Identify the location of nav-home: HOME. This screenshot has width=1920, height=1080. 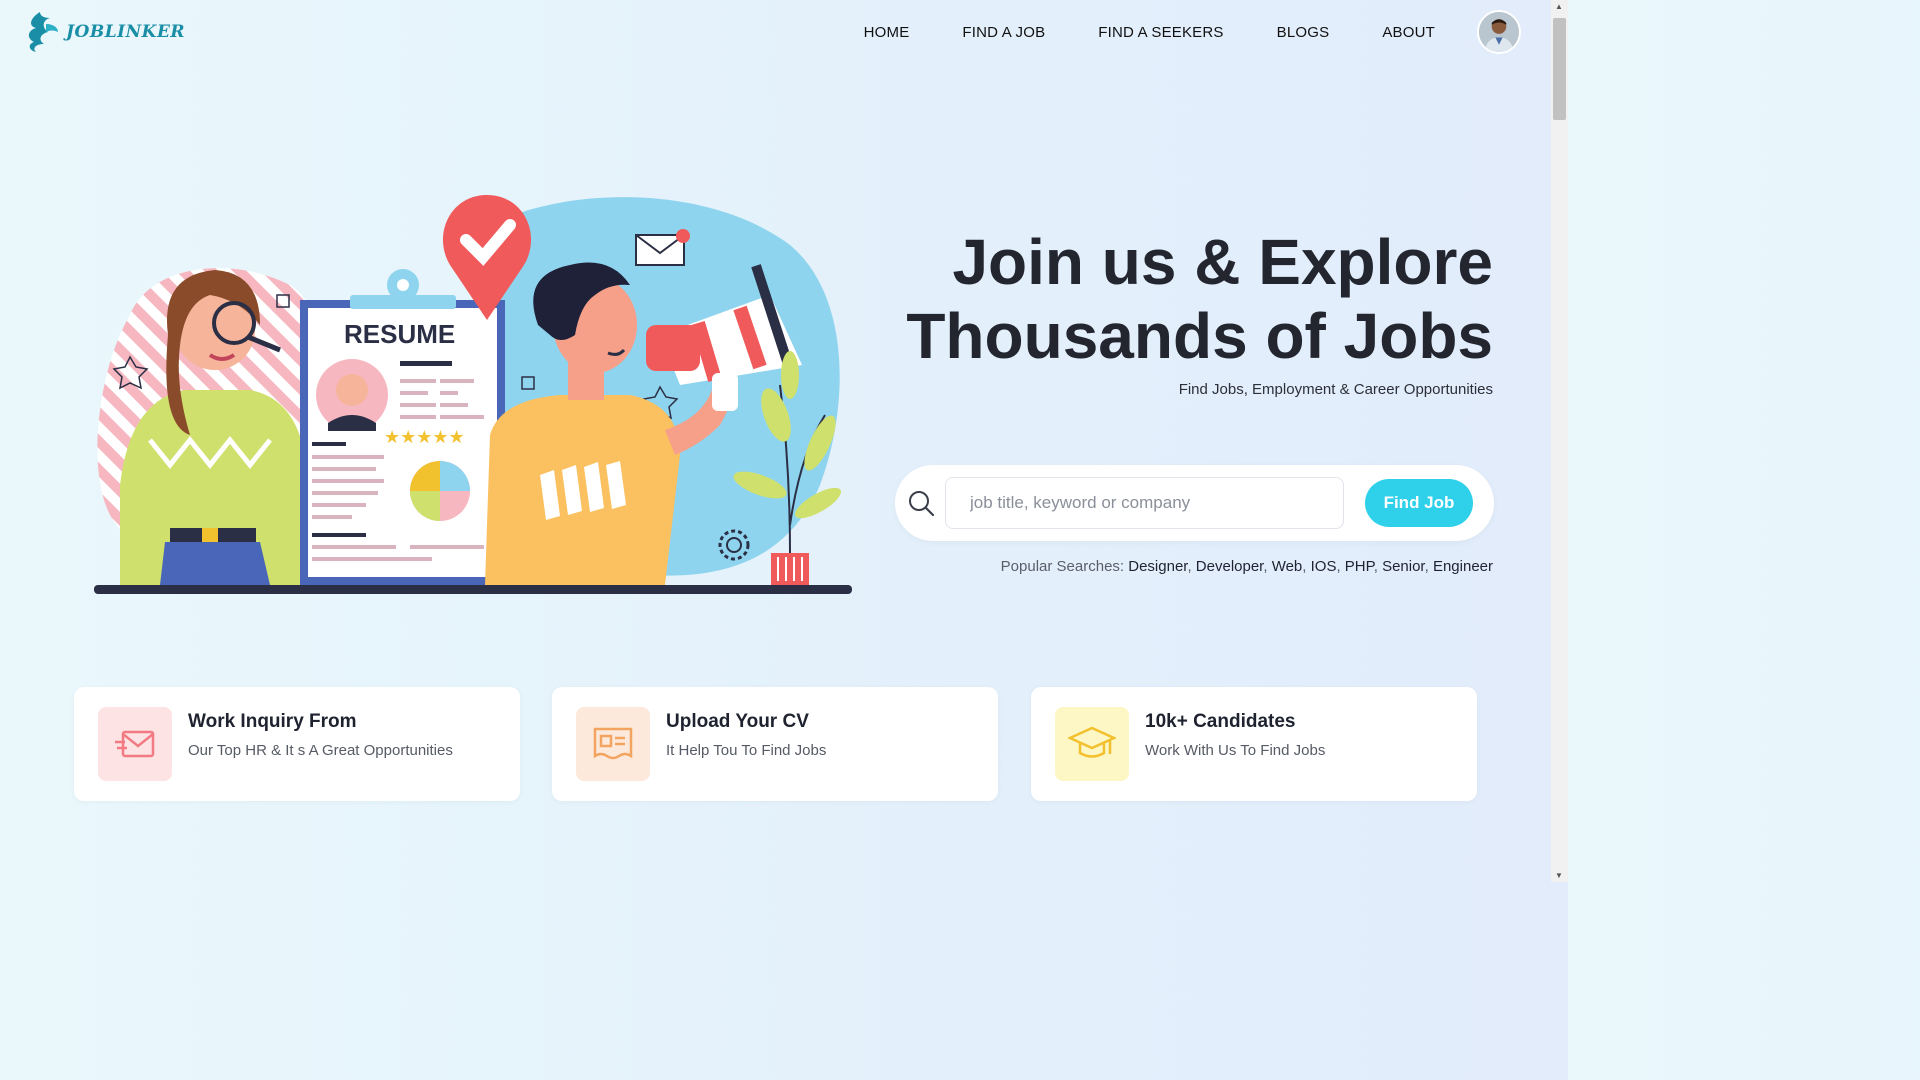
(887, 32).